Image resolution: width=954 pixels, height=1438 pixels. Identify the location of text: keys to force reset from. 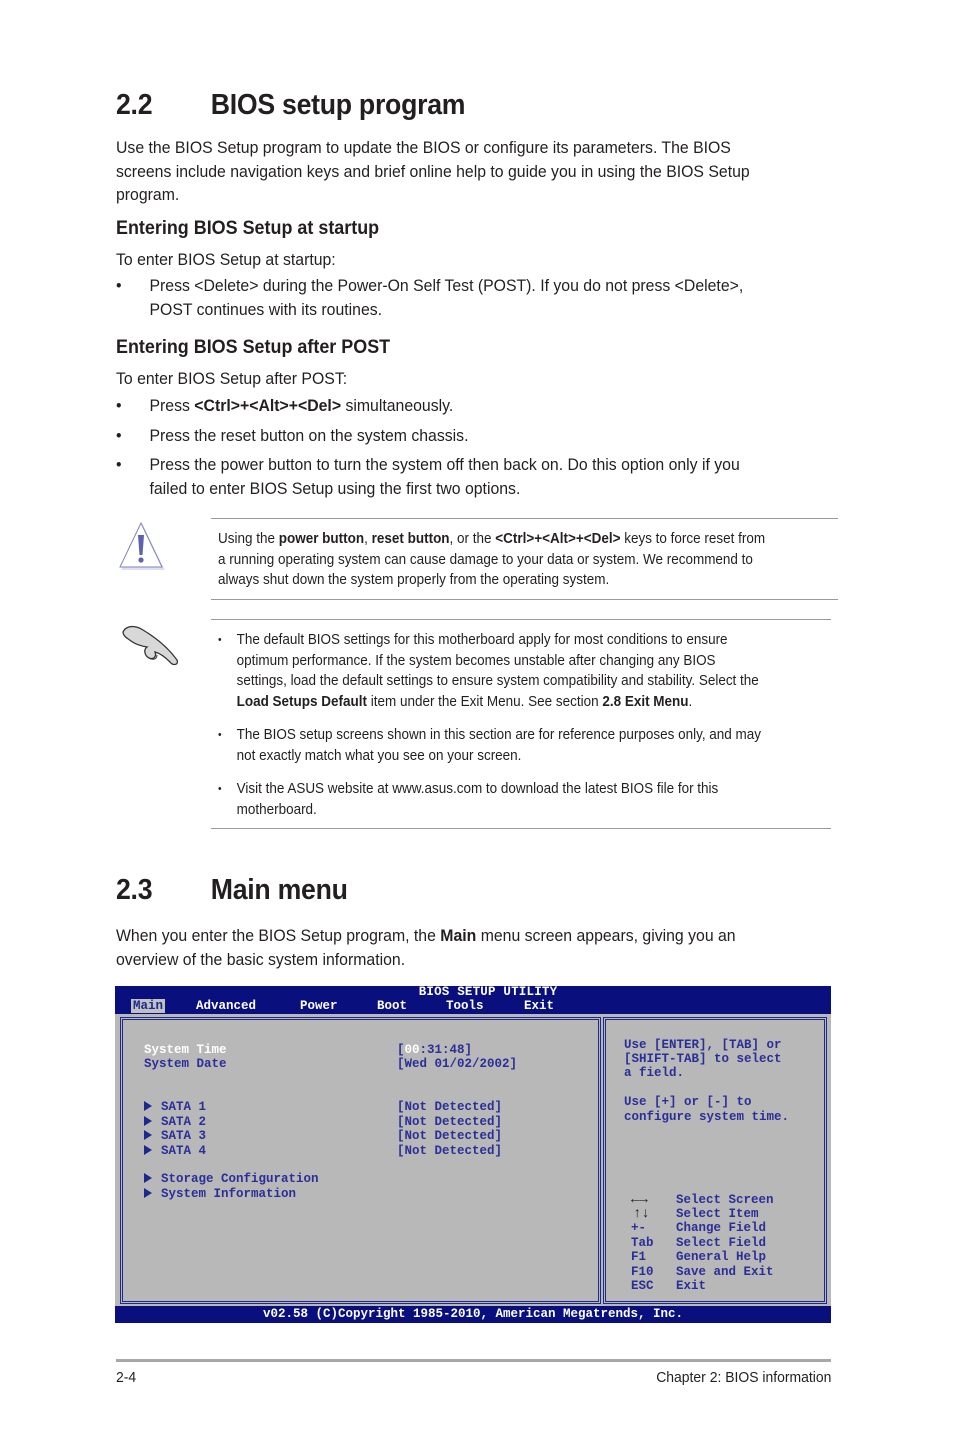
(693, 539).